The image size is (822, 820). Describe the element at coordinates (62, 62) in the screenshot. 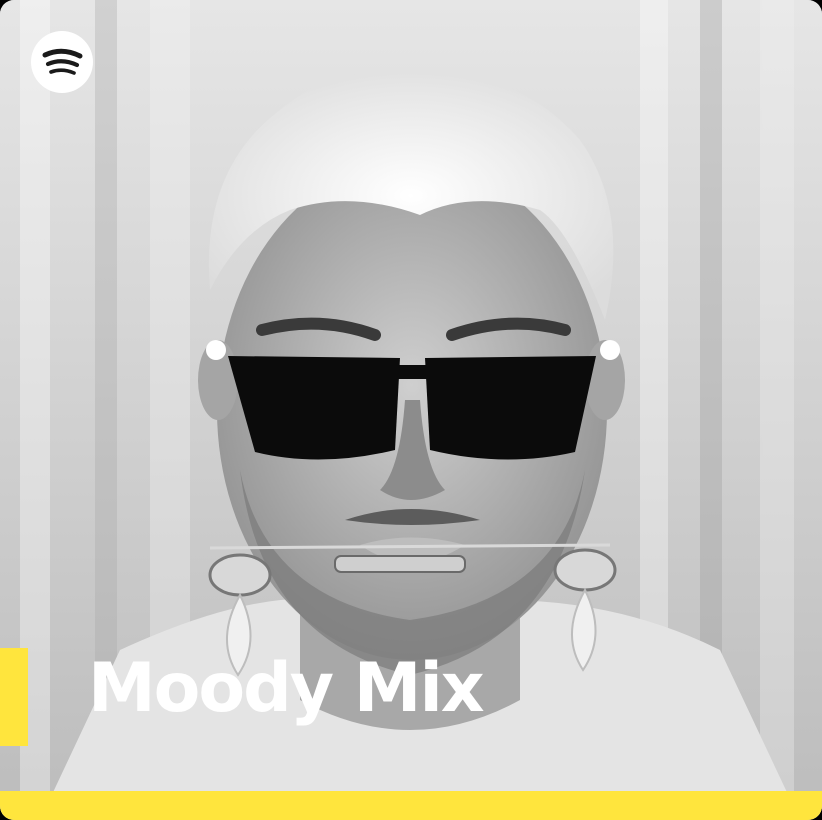

I see `spotify-icon` at that location.